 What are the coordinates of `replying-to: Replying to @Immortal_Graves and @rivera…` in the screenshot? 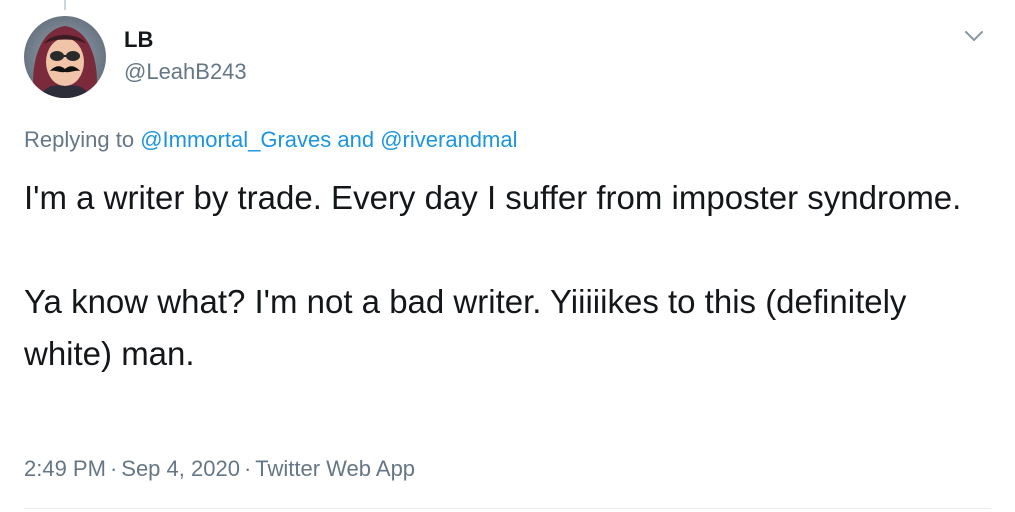 It's located at (270, 140).